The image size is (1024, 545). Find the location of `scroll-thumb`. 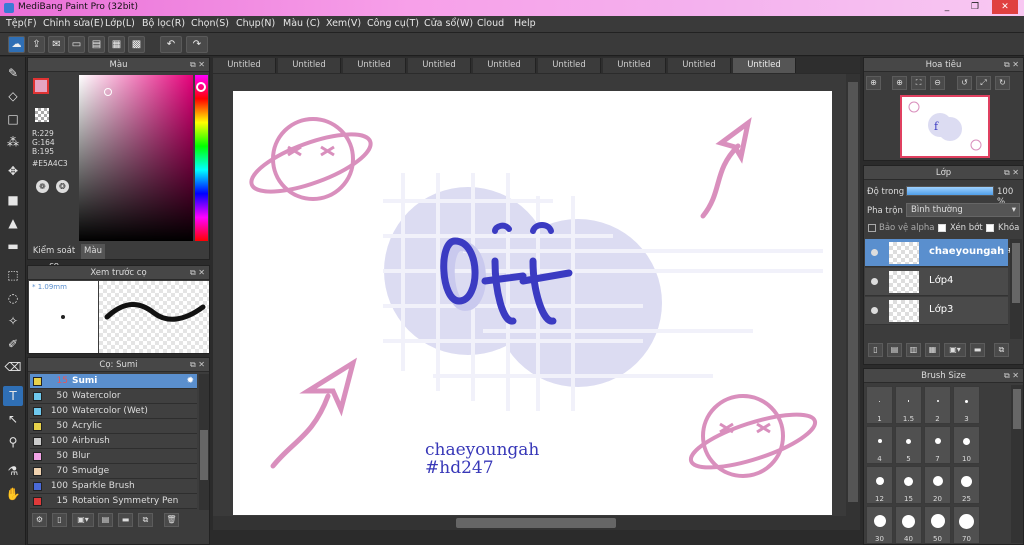

scroll-thumb is located at coordinates (204, 455).